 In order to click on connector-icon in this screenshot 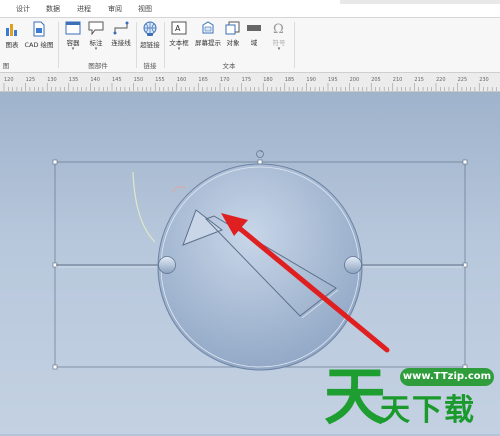, I will do `click(121, 28)`.